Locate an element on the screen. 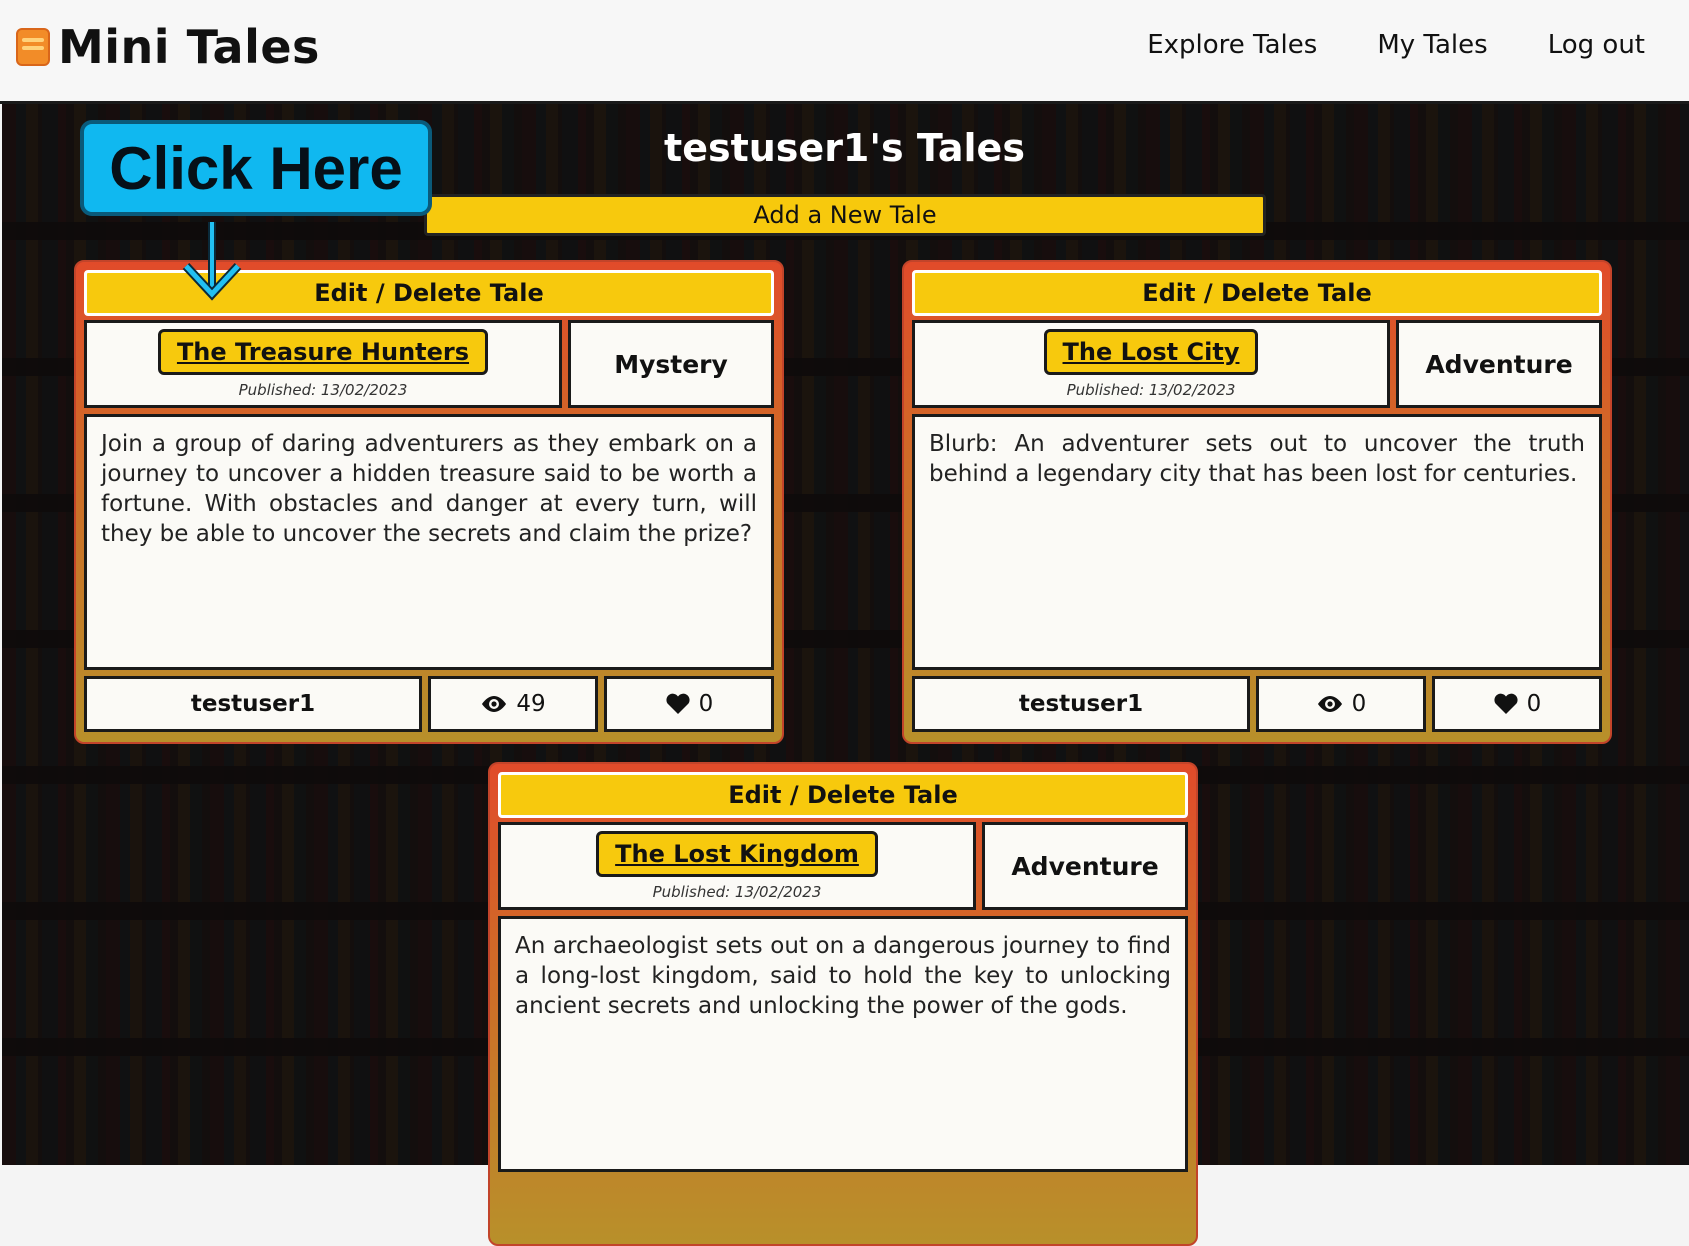  add-new-tale-button: Add a New Tale is located at coordinates (845, 215).